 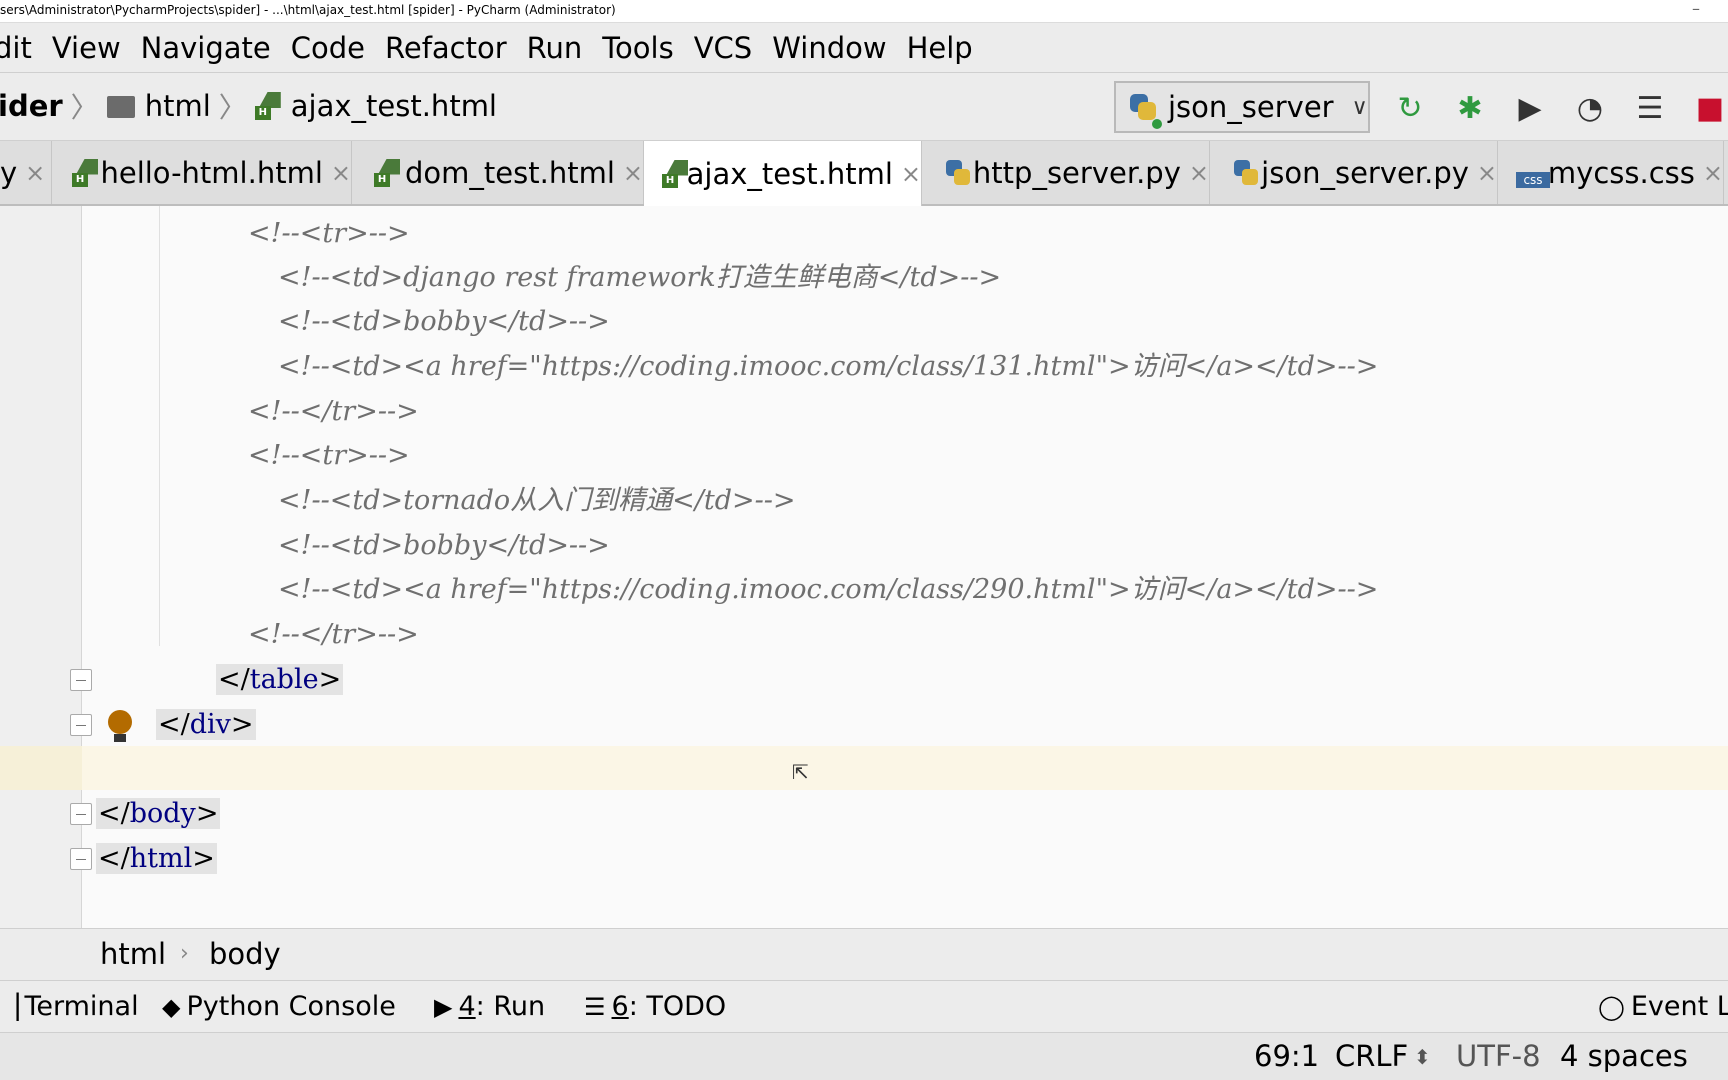 I want to click on closing-tag: </div>, so click(x=206, y=724).